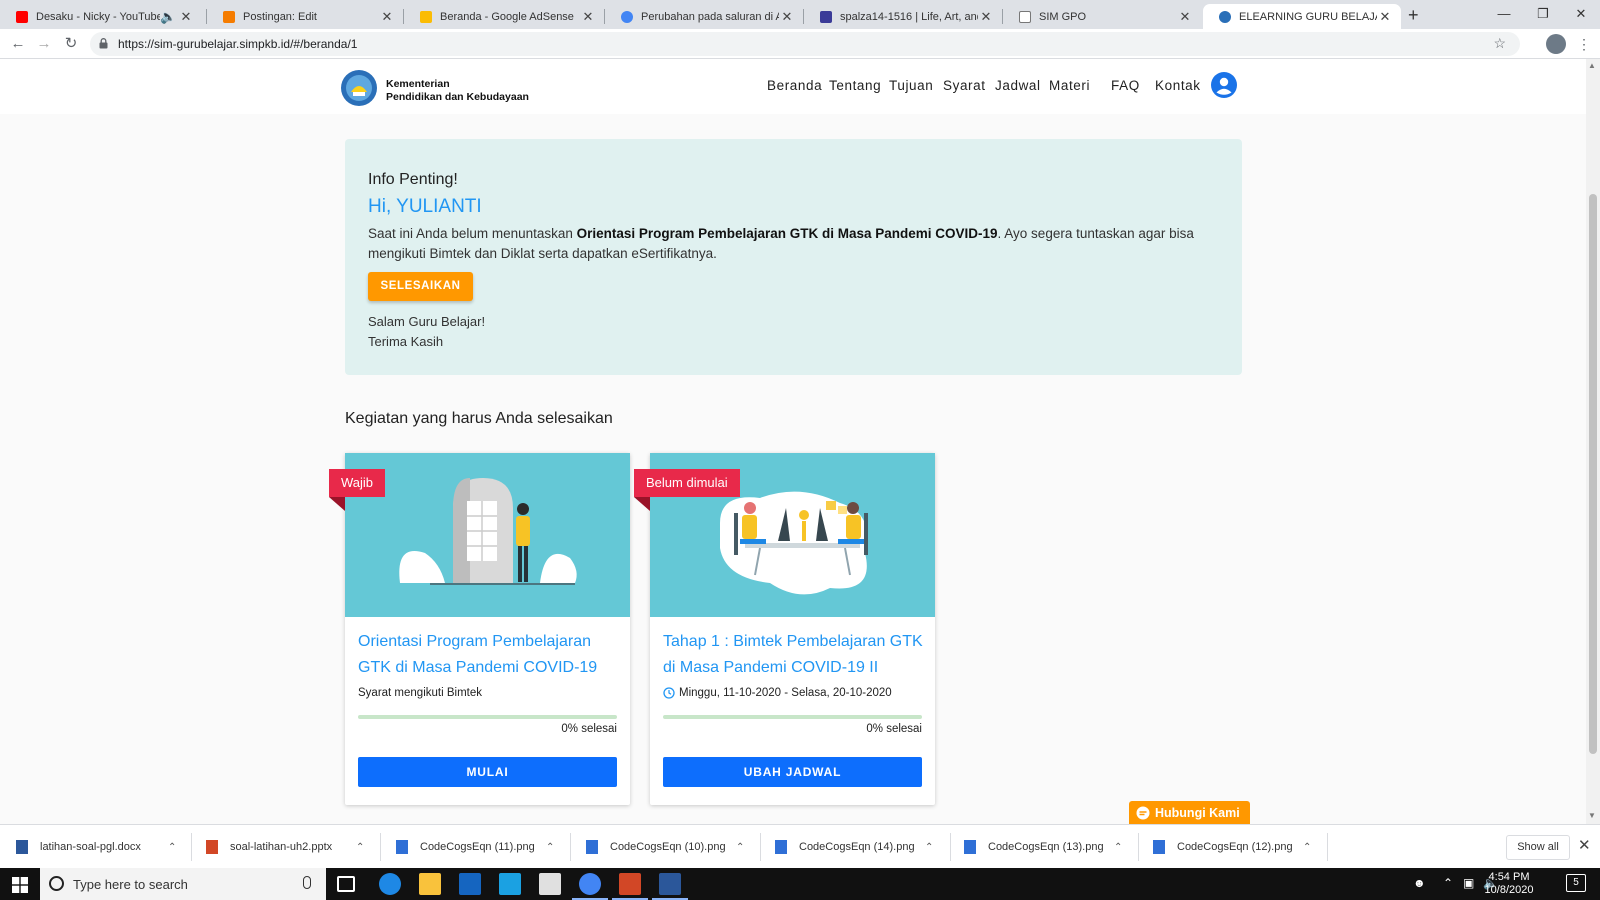  What do you see at coordinates (704, 16) in the screenshot?
I see `browser-tab-google: Perubahan pada saluran di AdSe ✕` at bounding box center [704, 16].